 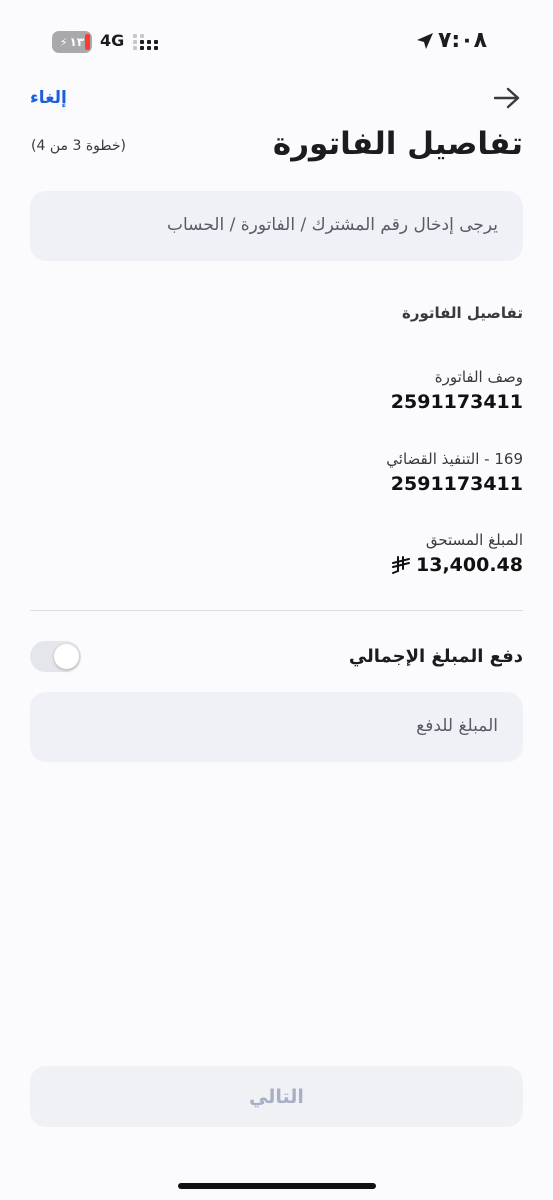 What do you see at coordinates (277, 1186) in the screenshot?
I see `home-indicator` at bounding box center [277, 1186].